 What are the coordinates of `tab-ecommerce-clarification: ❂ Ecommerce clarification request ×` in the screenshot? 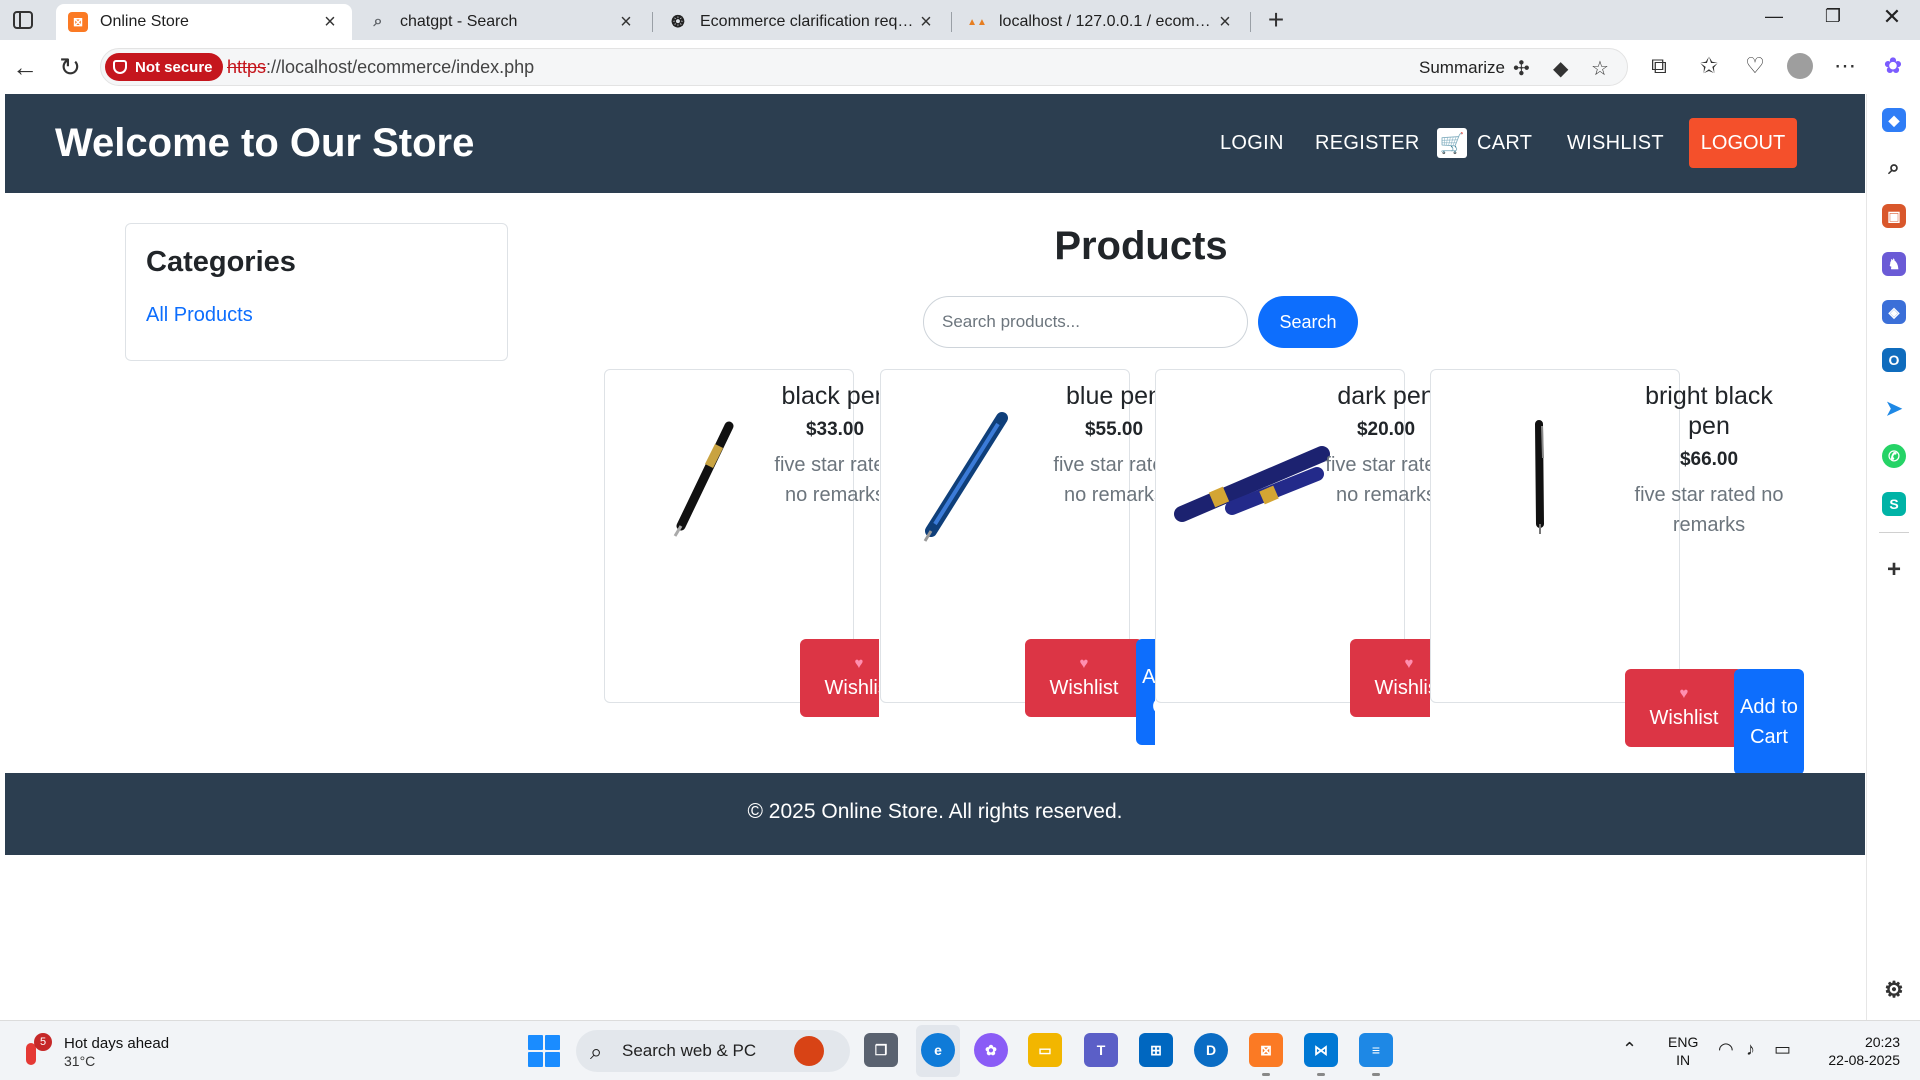 It's located at (802, 22).